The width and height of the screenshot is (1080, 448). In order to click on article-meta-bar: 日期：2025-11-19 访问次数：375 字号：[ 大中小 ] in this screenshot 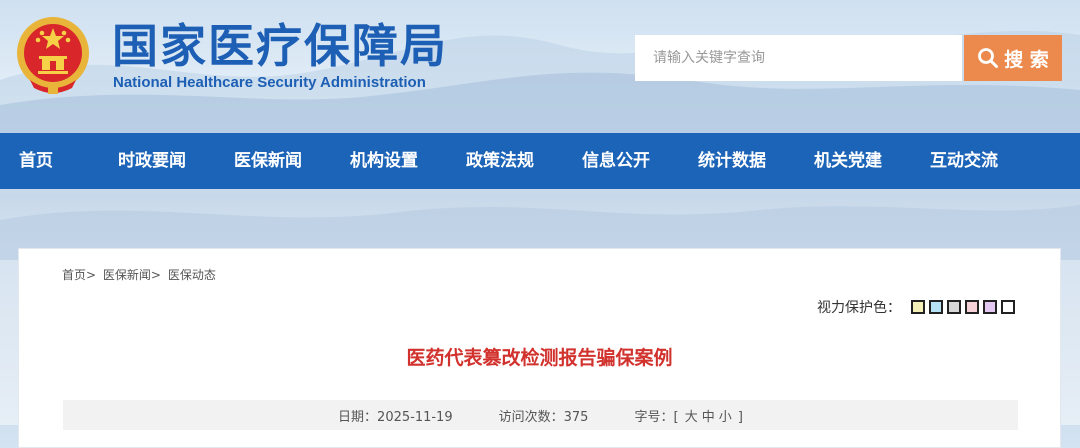, I will do `click(540, 415)`.